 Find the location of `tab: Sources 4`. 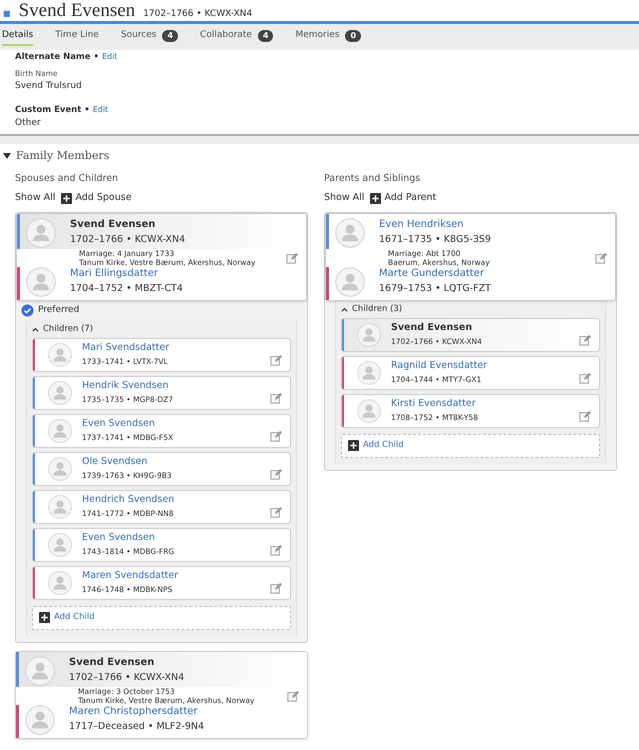

tab: Sources 4 is located at coordinates (149, 37).